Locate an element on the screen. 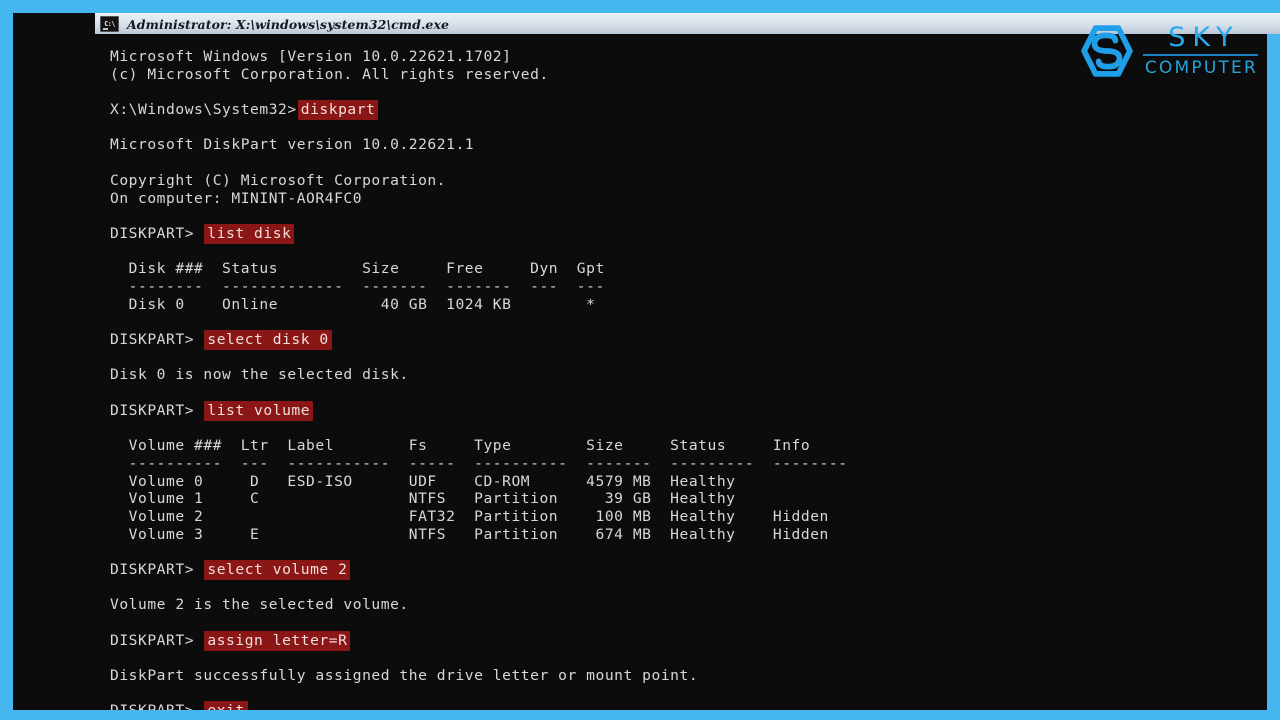 This screenshot has width=1280, height=720. sky-computer-logo: SKY COMPUTER is located at coordinates (1169, 51).